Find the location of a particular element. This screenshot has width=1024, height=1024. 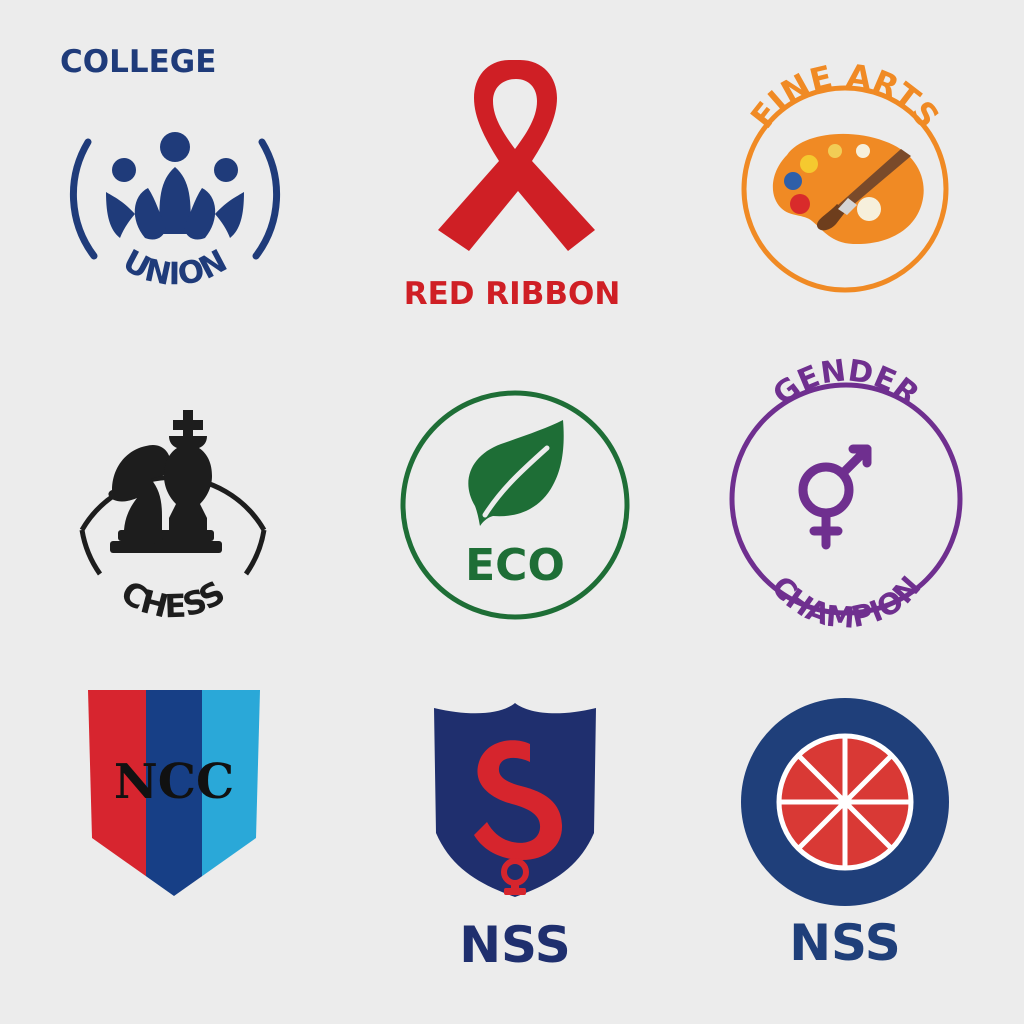

chess-emblem: CHESS is located at coordinates (173, 518).